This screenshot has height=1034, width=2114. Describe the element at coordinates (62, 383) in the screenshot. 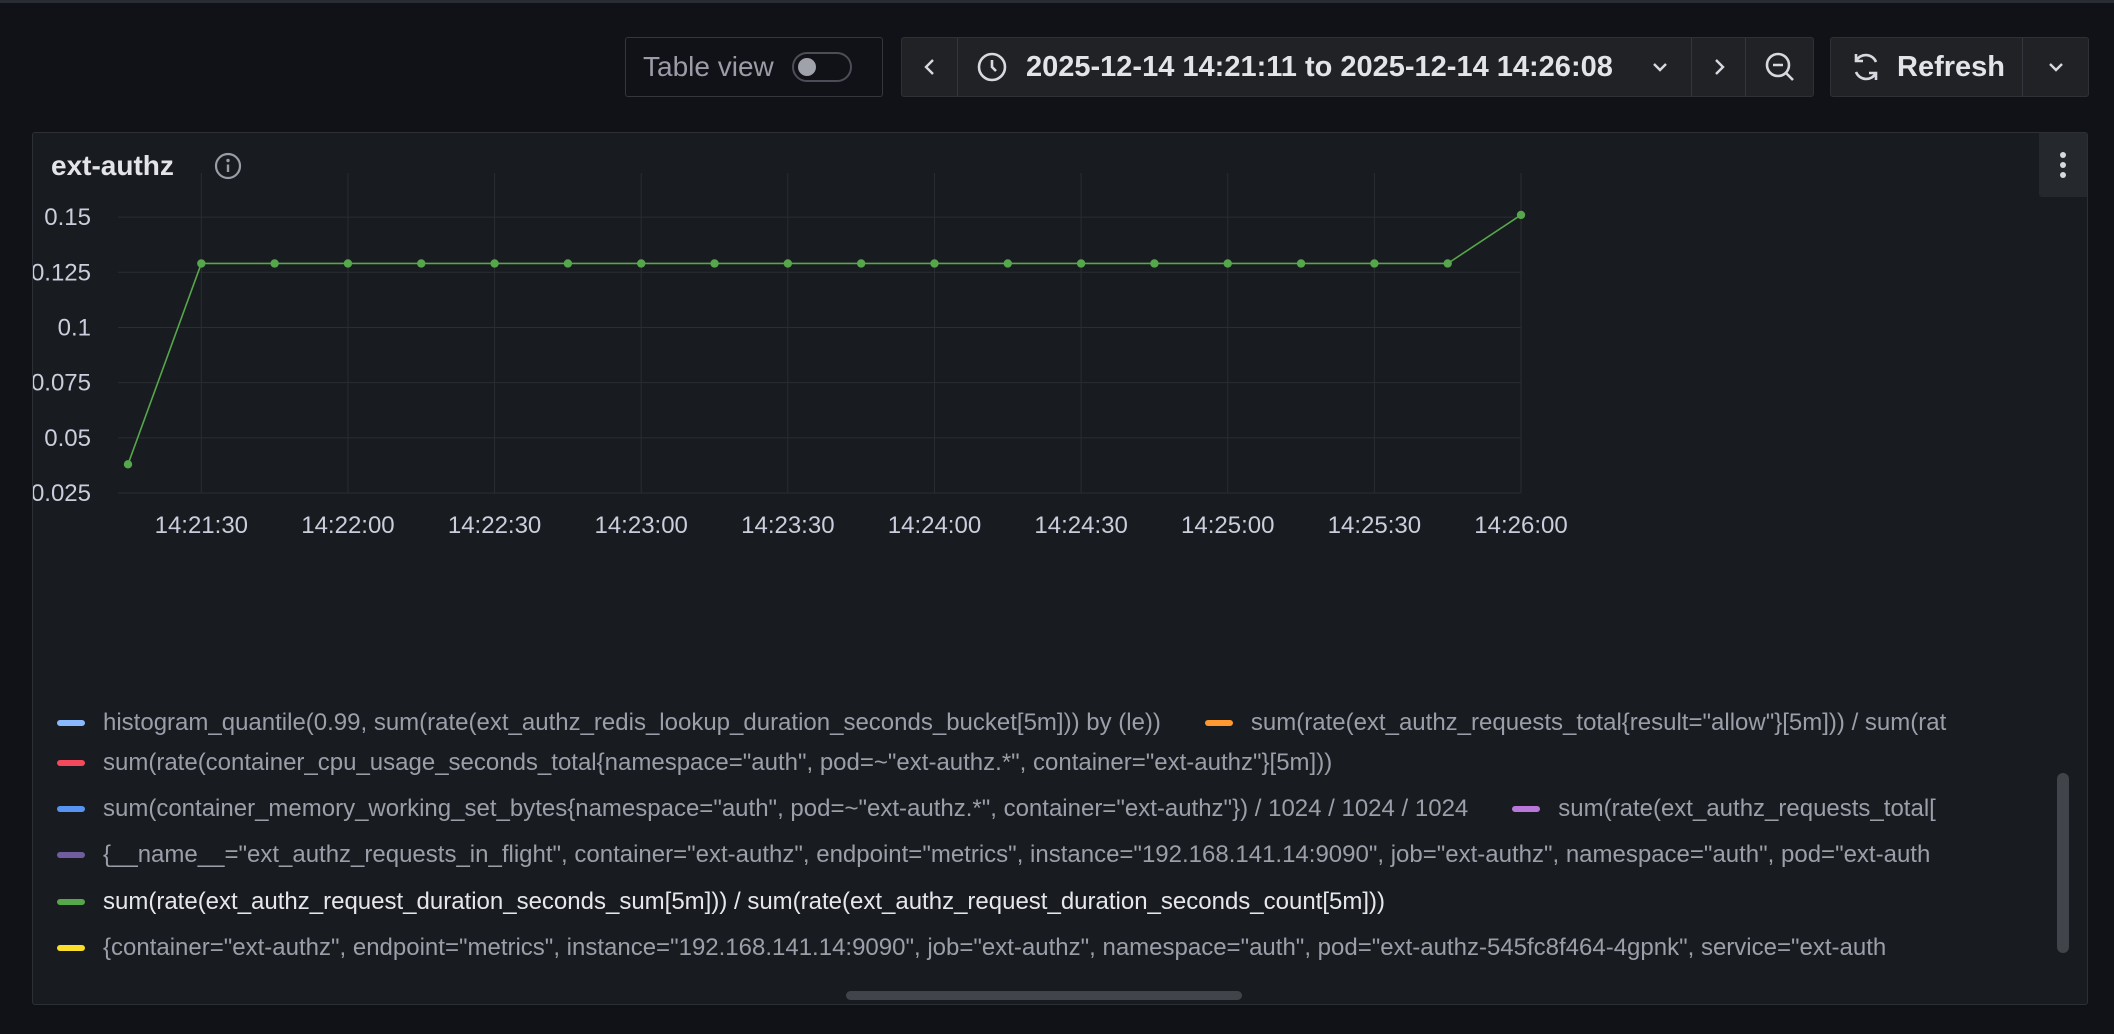

I see `y-tick-label: 0.075` at that location.